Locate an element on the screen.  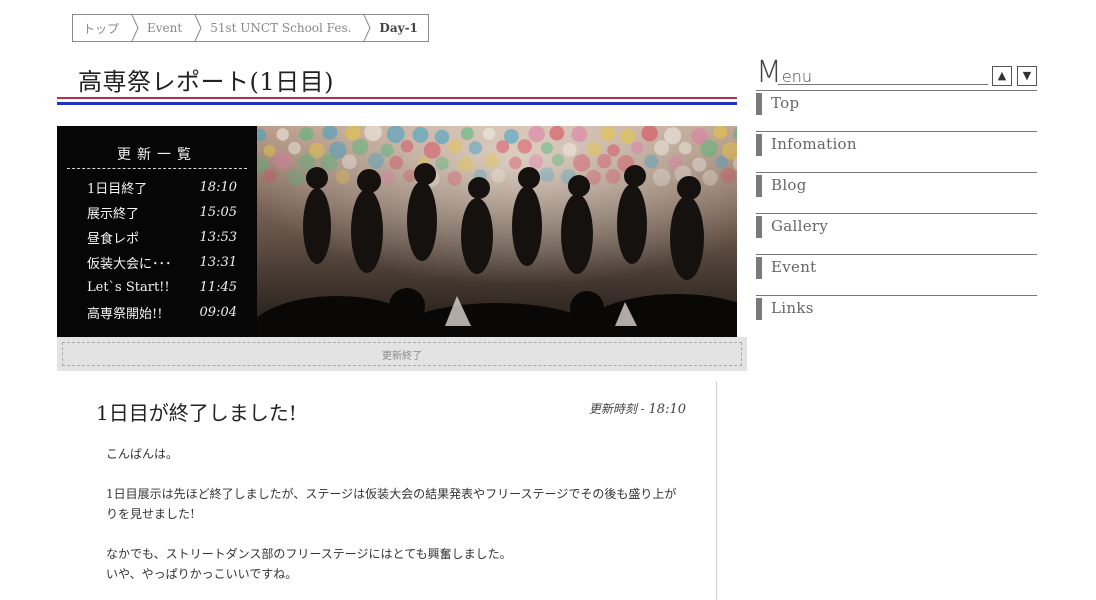
breadcrumb-label: トップ is located at coordinates (101, 28).